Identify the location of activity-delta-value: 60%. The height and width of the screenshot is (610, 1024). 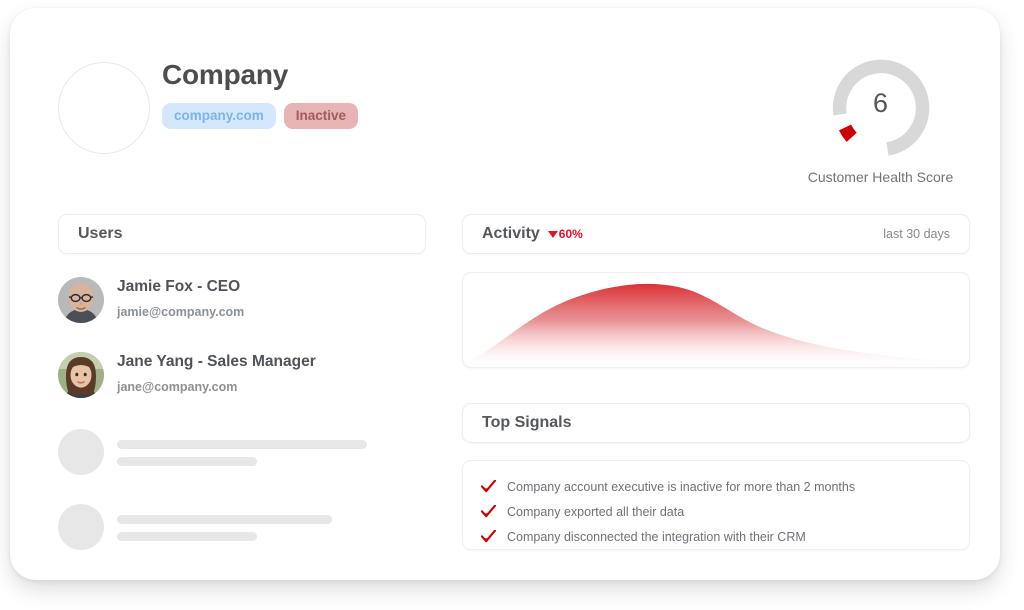
(570, 234).